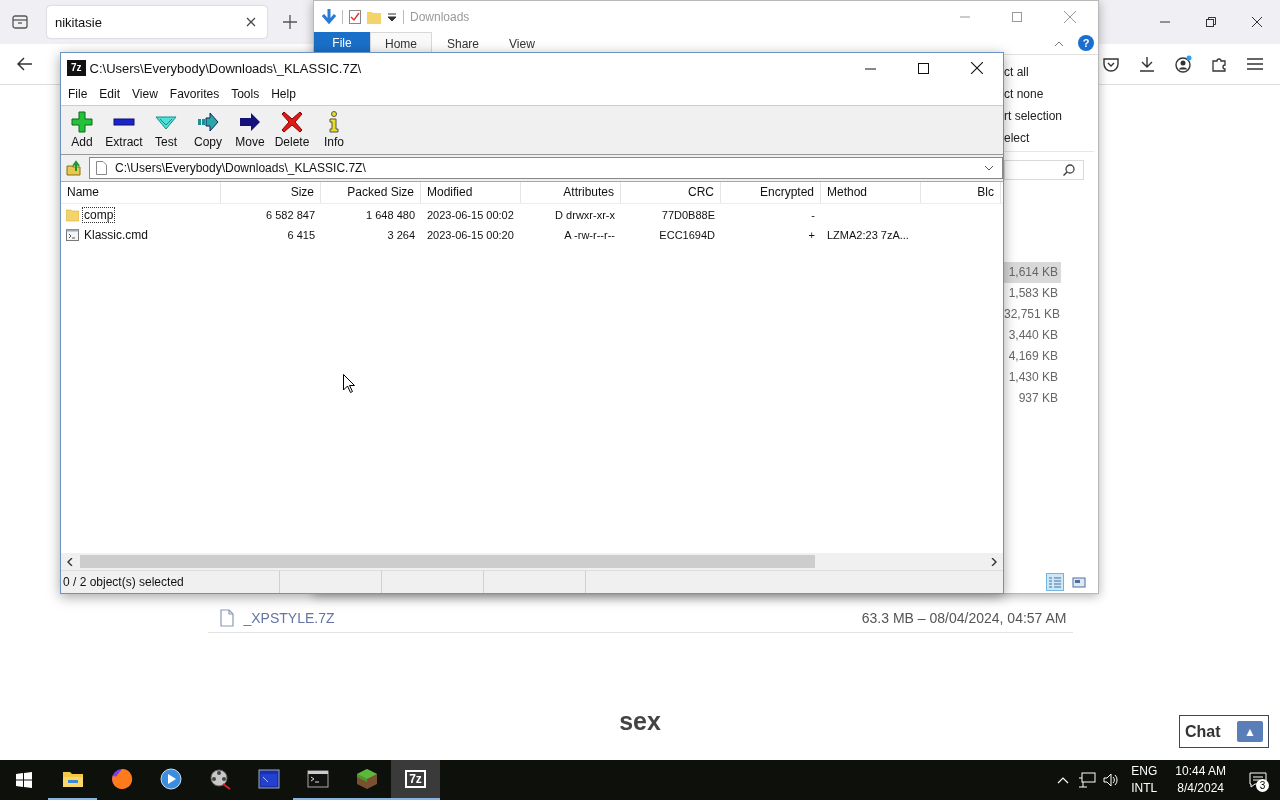 The image size is (1280, 800). Describe the element at coordinates (110, 94) in the screenshot. I see `menu-item: Edit` at that location.